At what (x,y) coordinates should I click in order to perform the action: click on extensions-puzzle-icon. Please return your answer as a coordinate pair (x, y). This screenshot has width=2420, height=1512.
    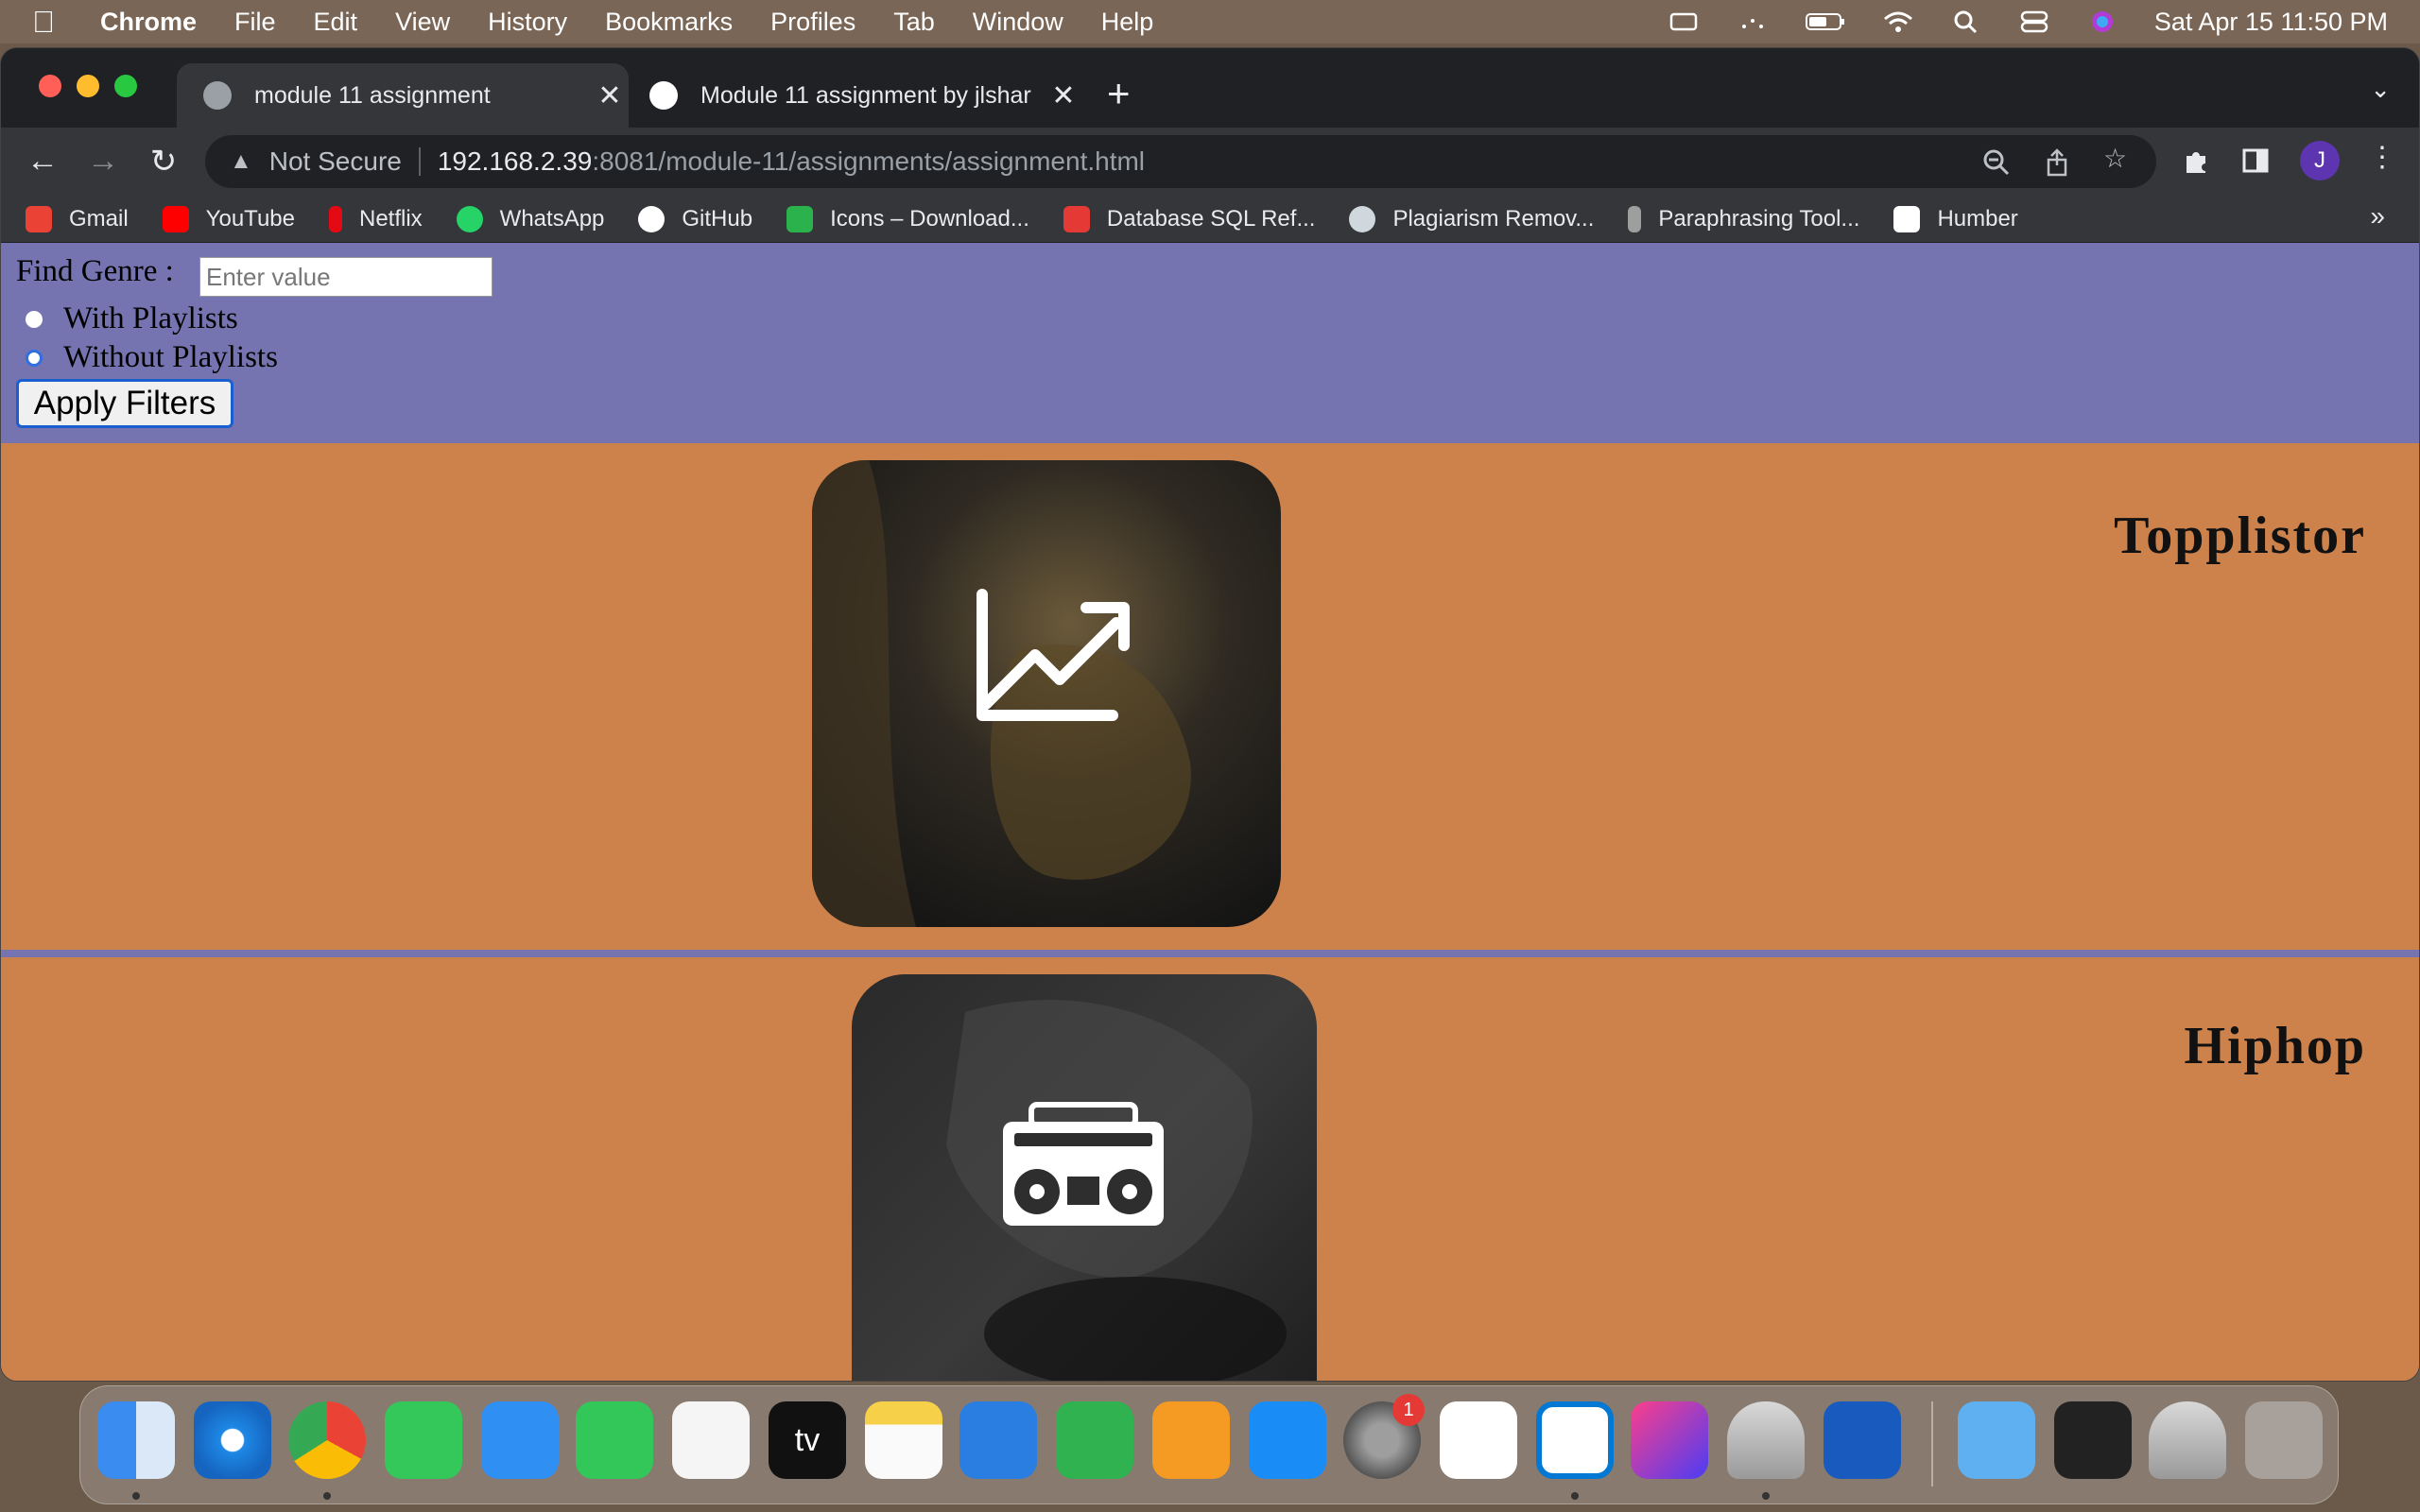
    Looking at the image, I should click on (2196, 161).